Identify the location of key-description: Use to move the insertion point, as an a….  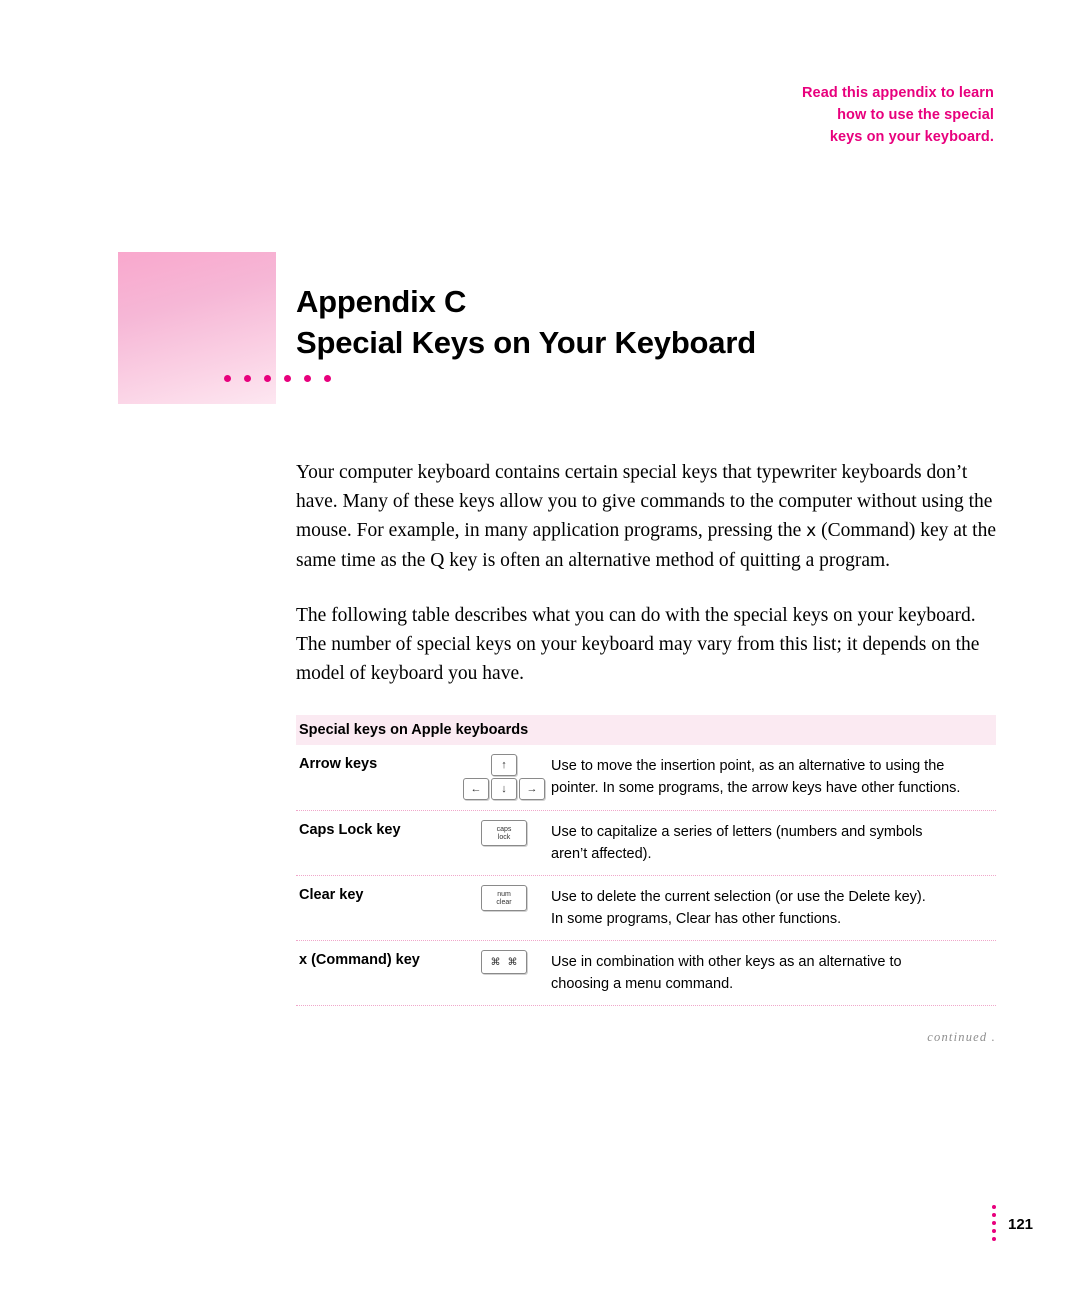
(773, 776).